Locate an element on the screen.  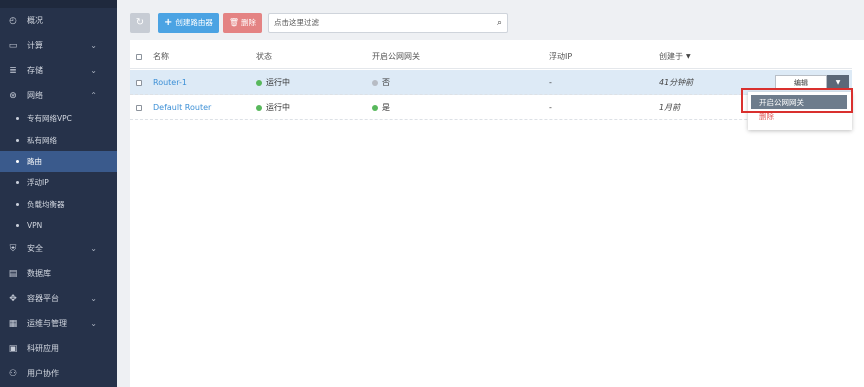
sidebar-item-research: ▣ 科研应用 is located at coordinates (58, 348).